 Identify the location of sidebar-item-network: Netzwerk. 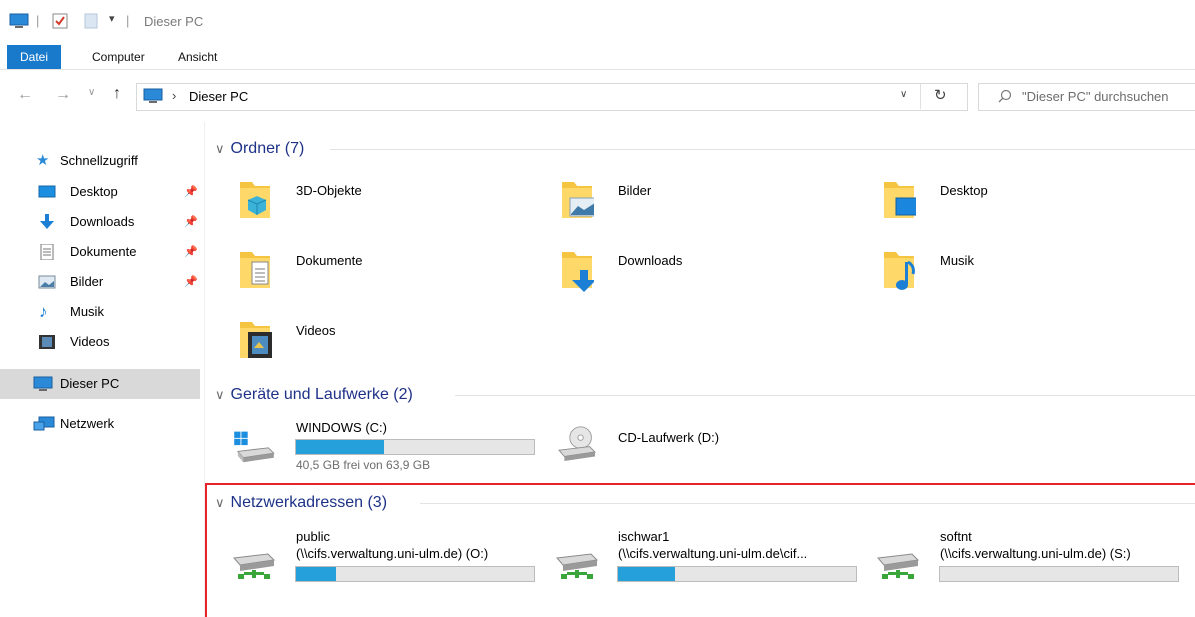
(102, 424).